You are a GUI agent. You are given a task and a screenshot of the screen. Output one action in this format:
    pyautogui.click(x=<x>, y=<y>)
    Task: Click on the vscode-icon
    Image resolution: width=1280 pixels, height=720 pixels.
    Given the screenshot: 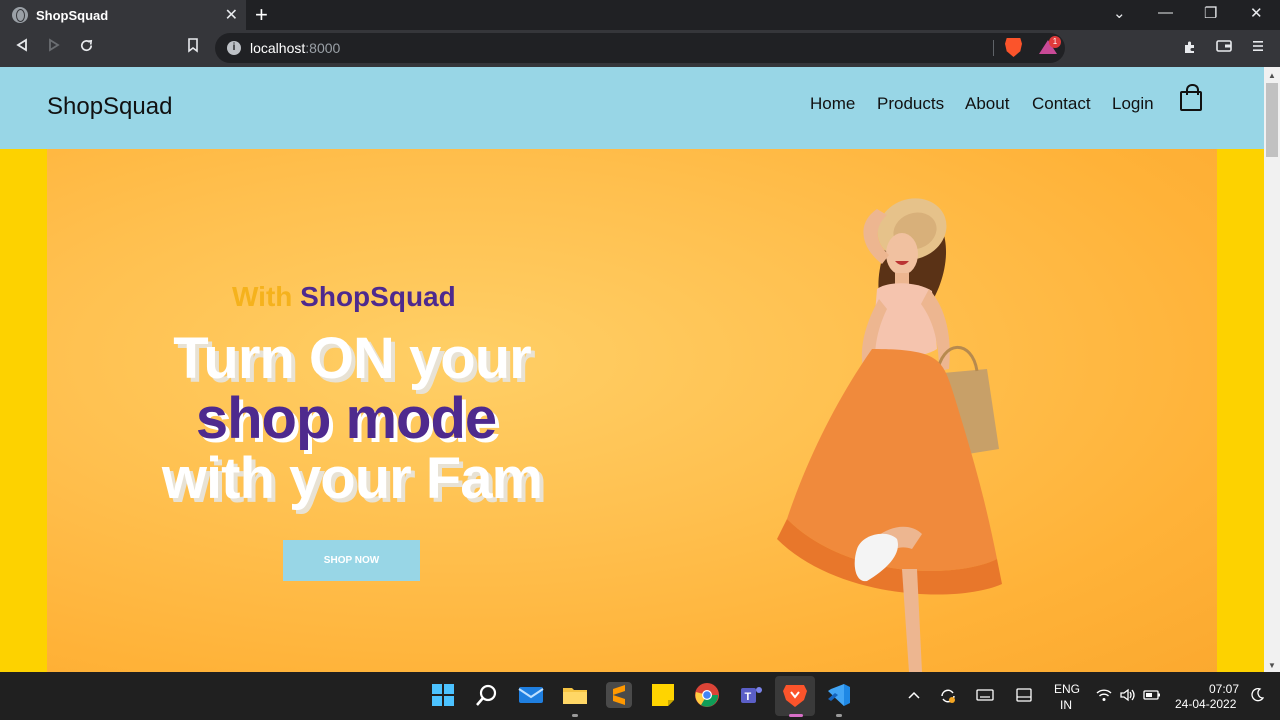 What is the action you would take?
    pyautogui.click(x=839, y=695)
    